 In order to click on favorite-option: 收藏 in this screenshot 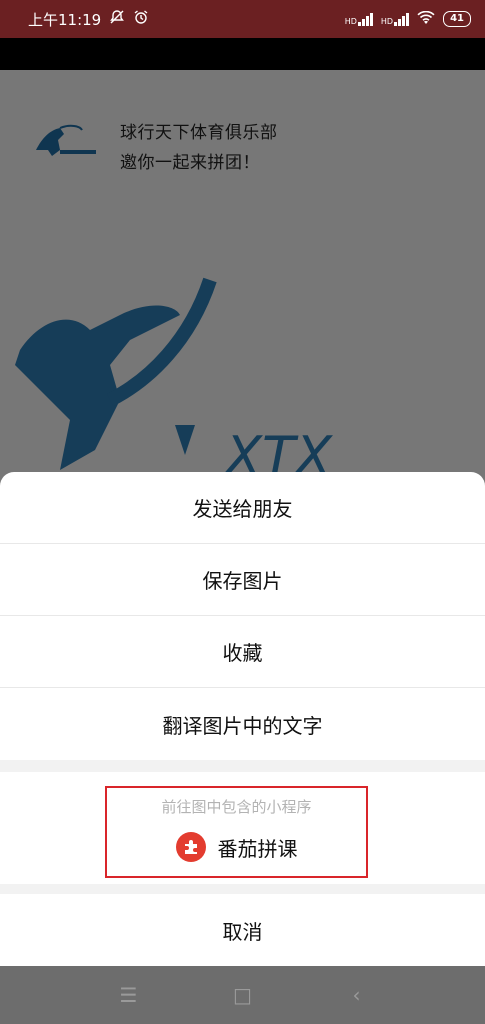, I will do `click(242, 652)`.